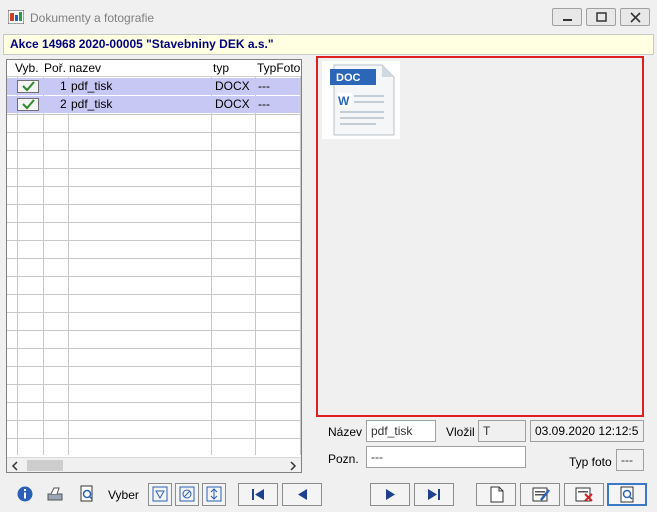  I want to click on column-header-photo-type: TypFoto, so click(278, 68).